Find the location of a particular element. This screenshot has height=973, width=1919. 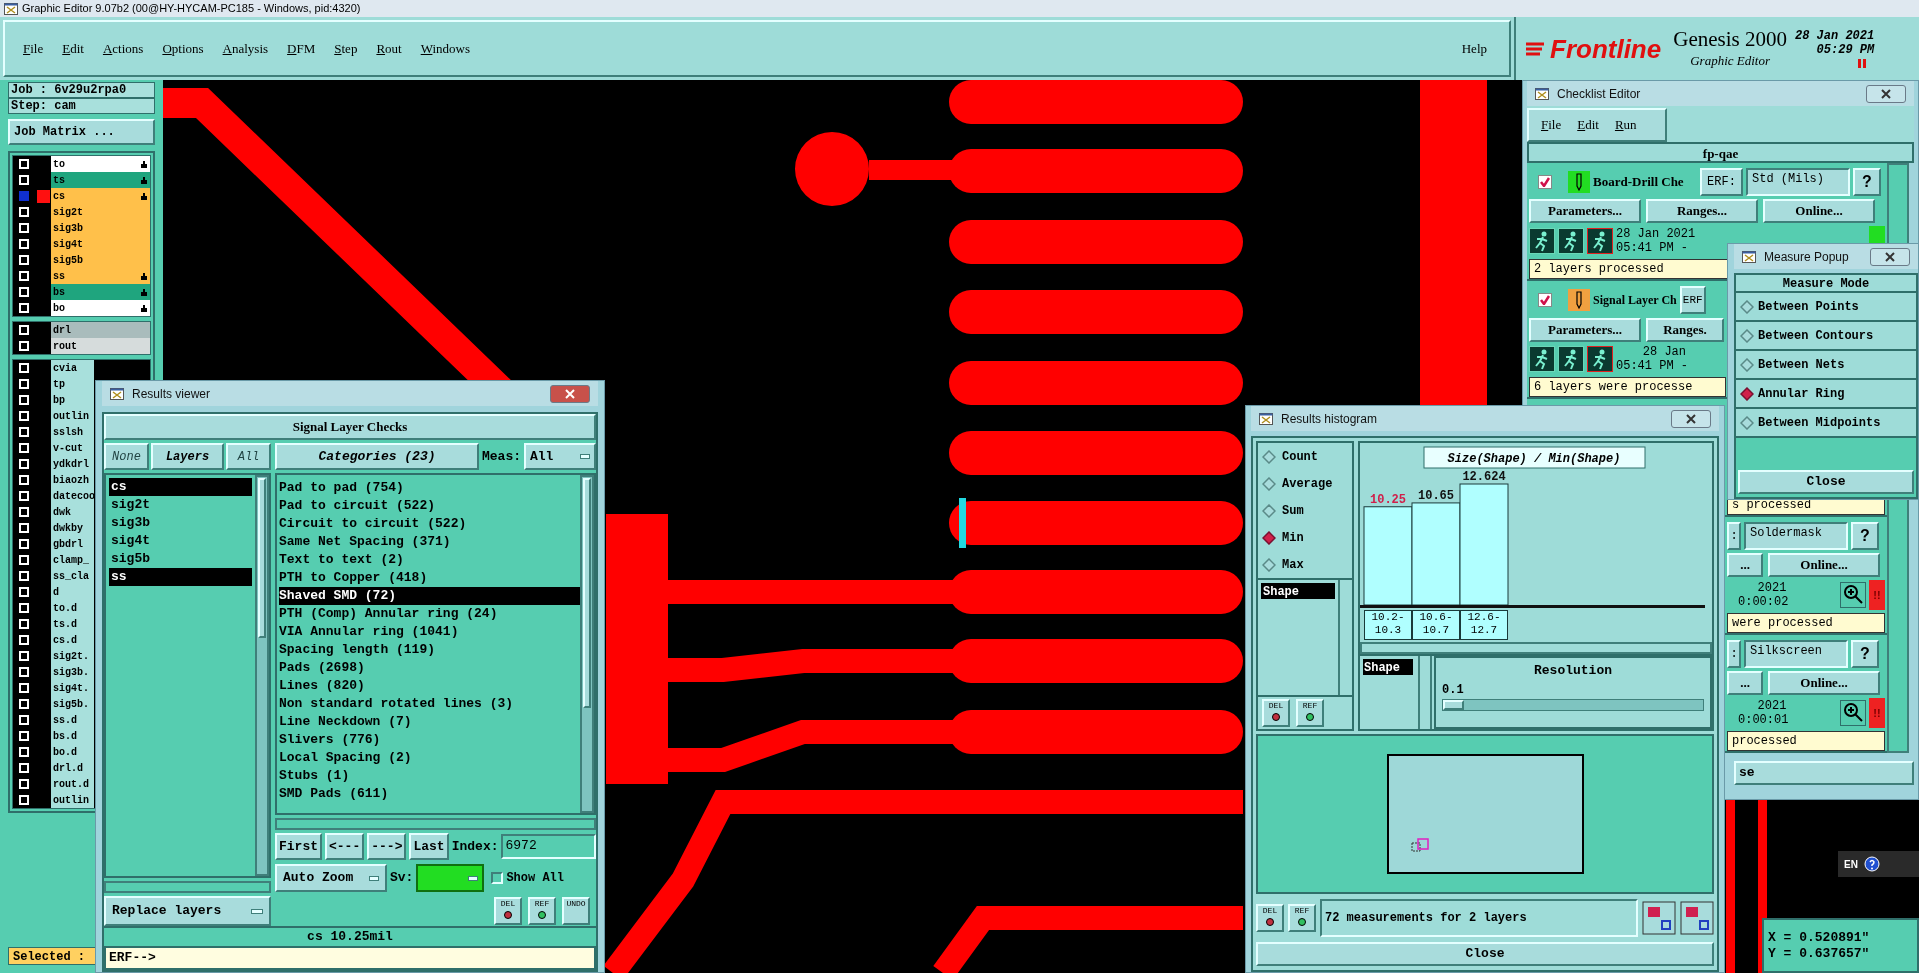

layer-row: sig4t is located at coordinates (100, 244).